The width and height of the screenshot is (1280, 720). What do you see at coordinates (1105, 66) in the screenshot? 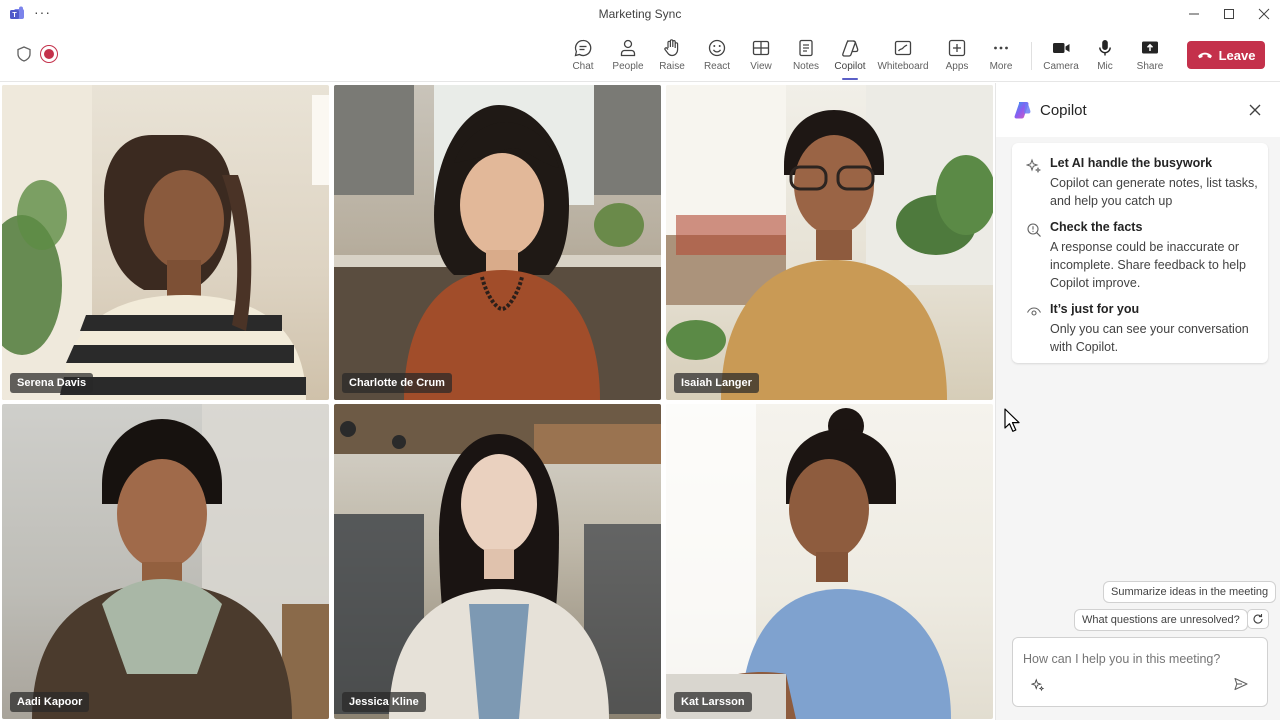
I see `mic-label: Mic` at bounding box center [1105, 66].